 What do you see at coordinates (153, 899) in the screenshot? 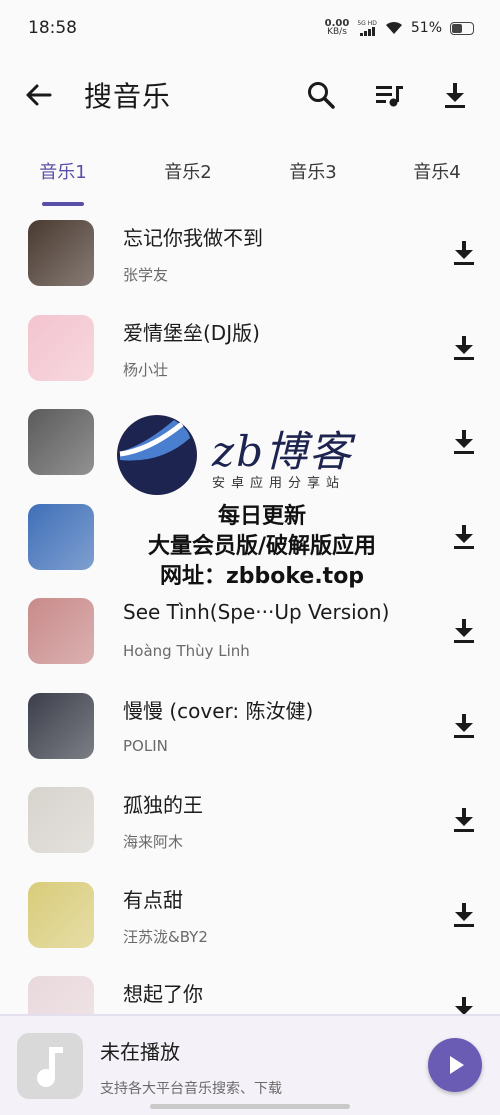
I see `song-title: 有点甜` at bounding box center [153, 899].